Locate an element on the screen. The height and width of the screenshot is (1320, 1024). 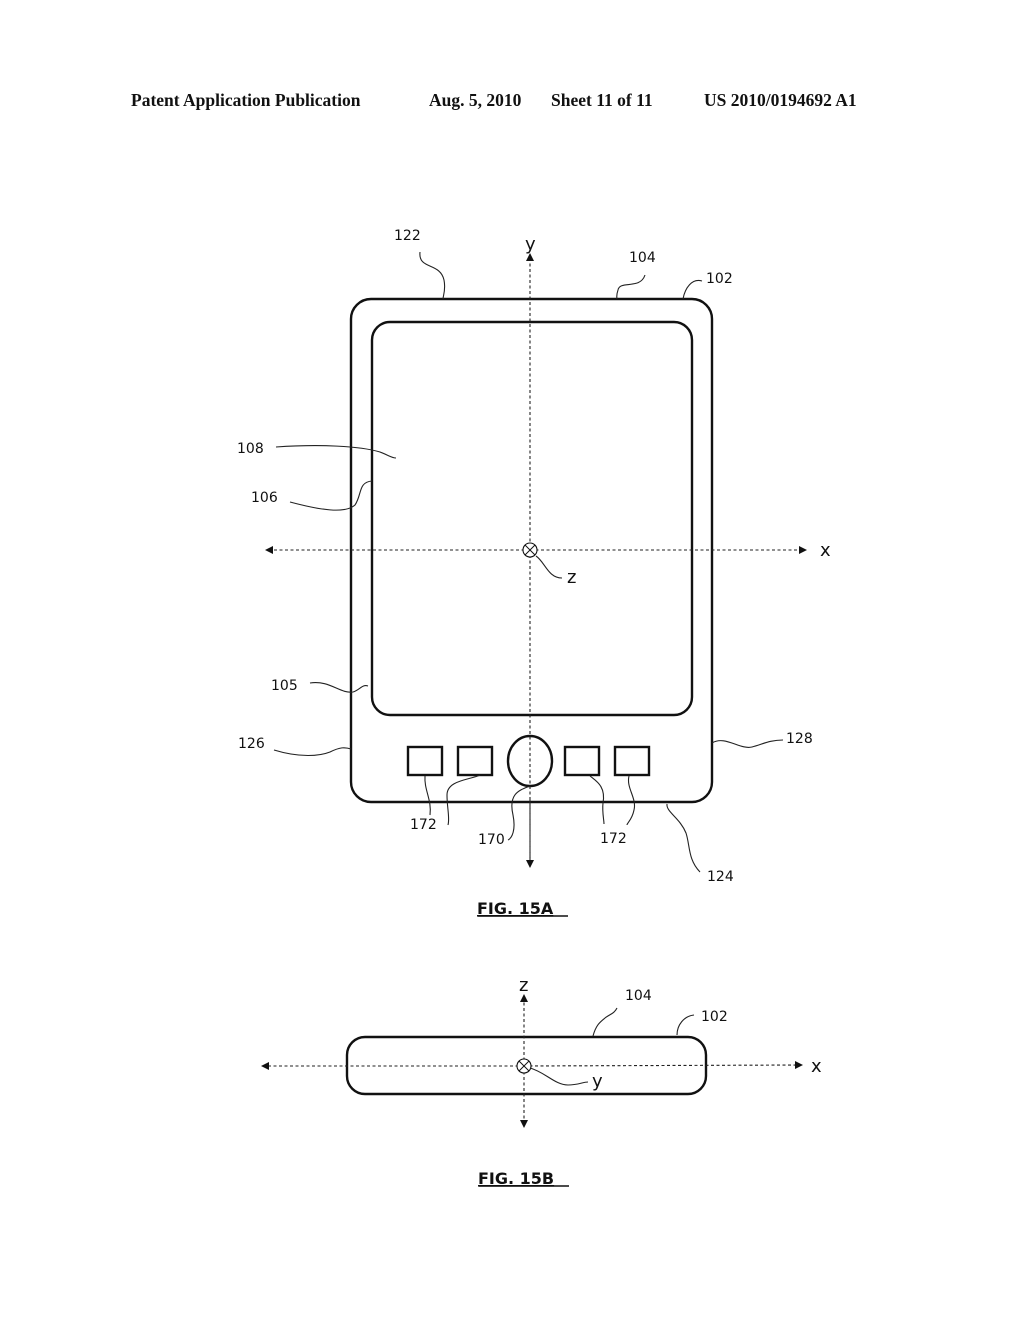
ref-108: 108 is located at coordinates (250, 449).